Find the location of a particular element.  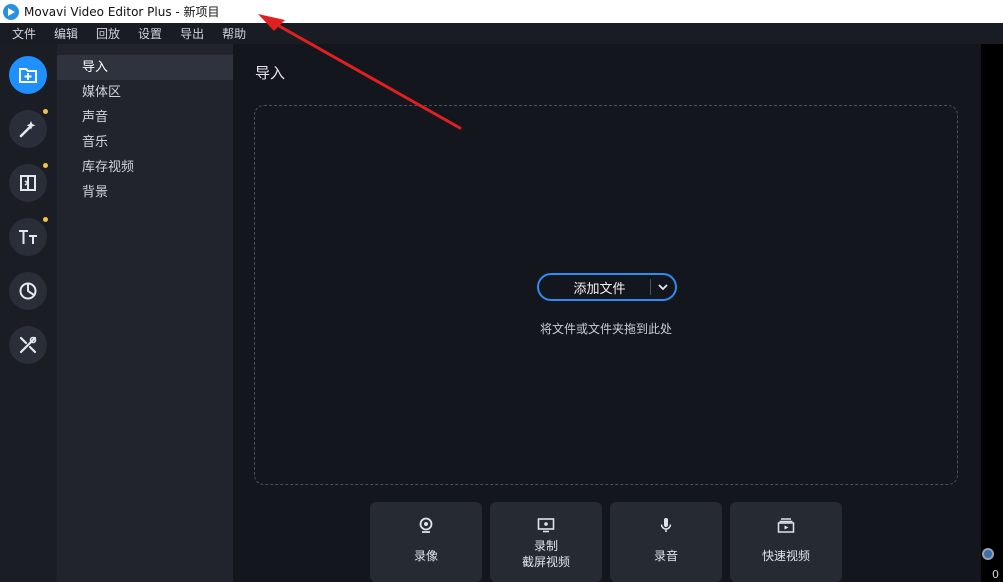

timecode-fragment: 0 is located at coordinates (995, 574).